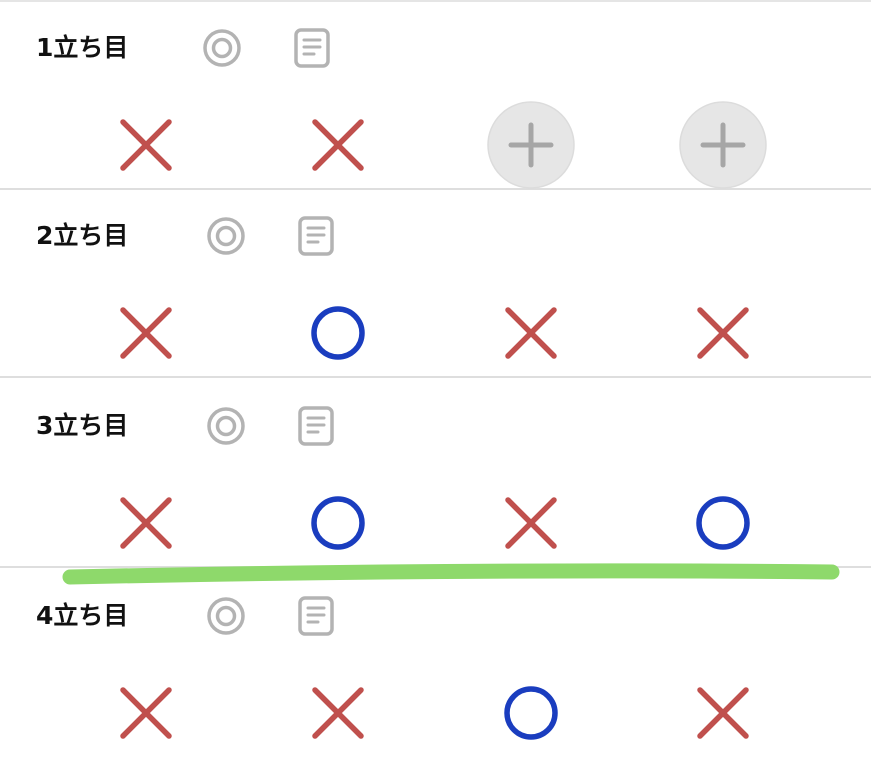 This screenshot has height=784, width=871. I want to click on round-title: 2立ち目, so click(82, 235).